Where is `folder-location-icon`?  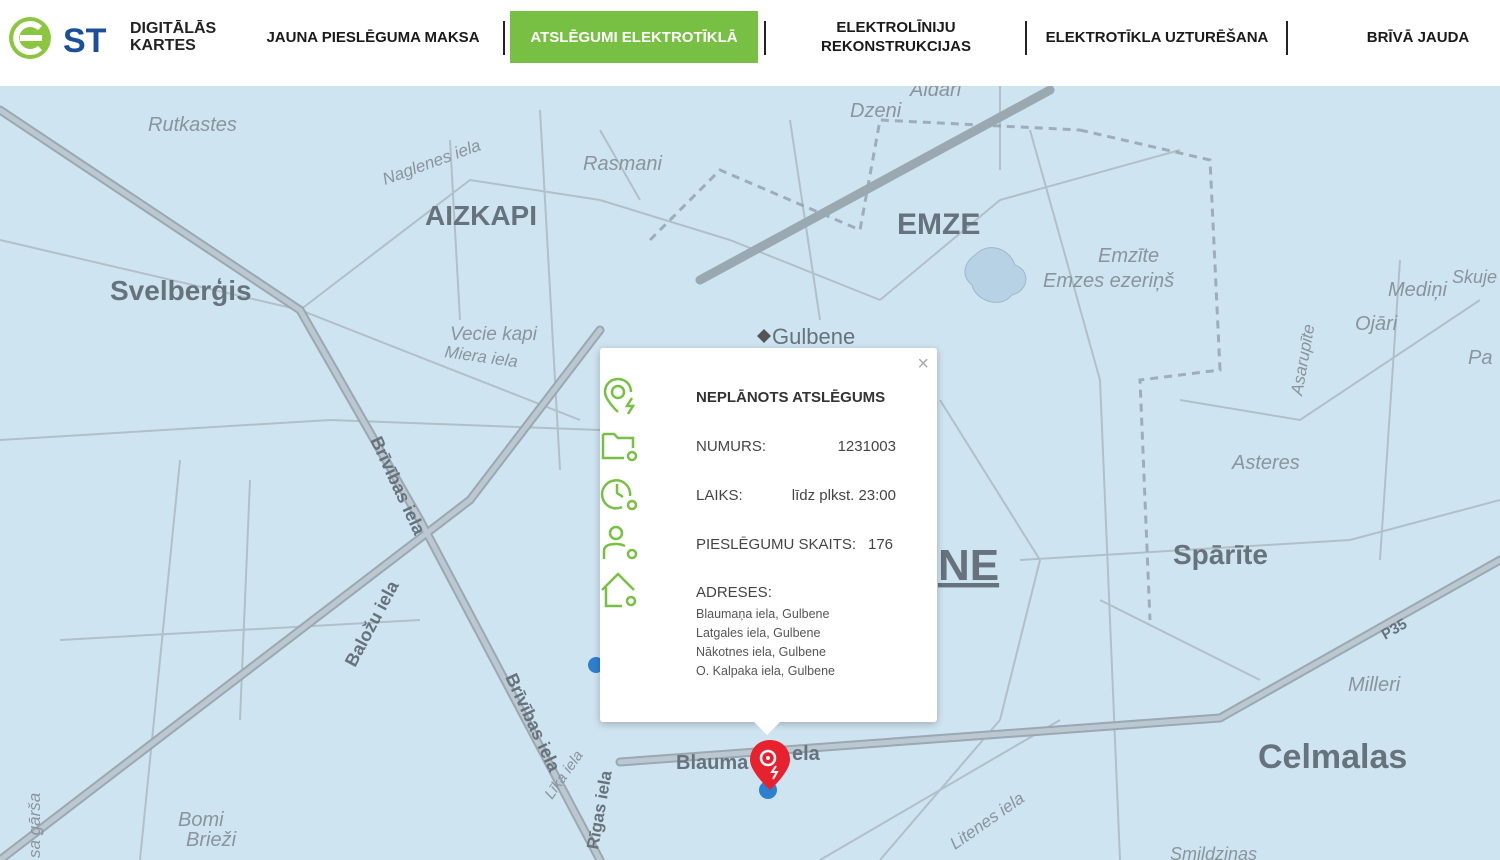
folder-location-icon is located at coordinates (619, 447).